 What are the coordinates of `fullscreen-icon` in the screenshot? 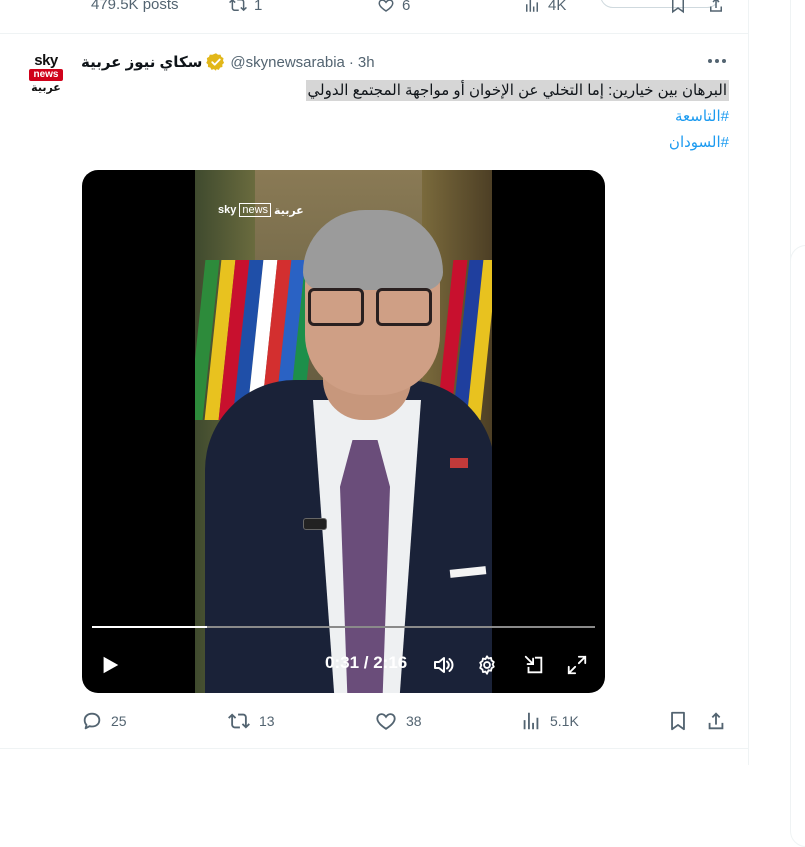 It's located at (577, 665).